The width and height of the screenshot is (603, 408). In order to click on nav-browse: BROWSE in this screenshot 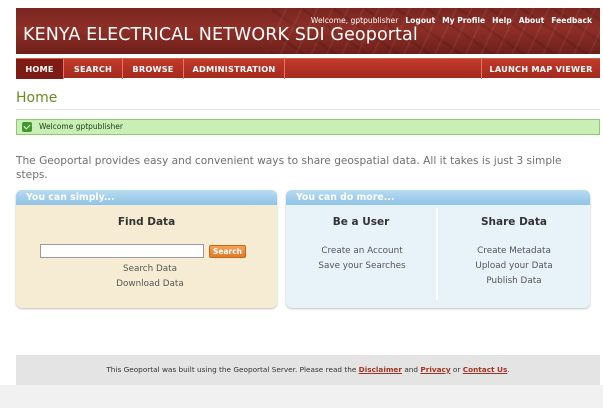, I will do `click(153, 69)`.